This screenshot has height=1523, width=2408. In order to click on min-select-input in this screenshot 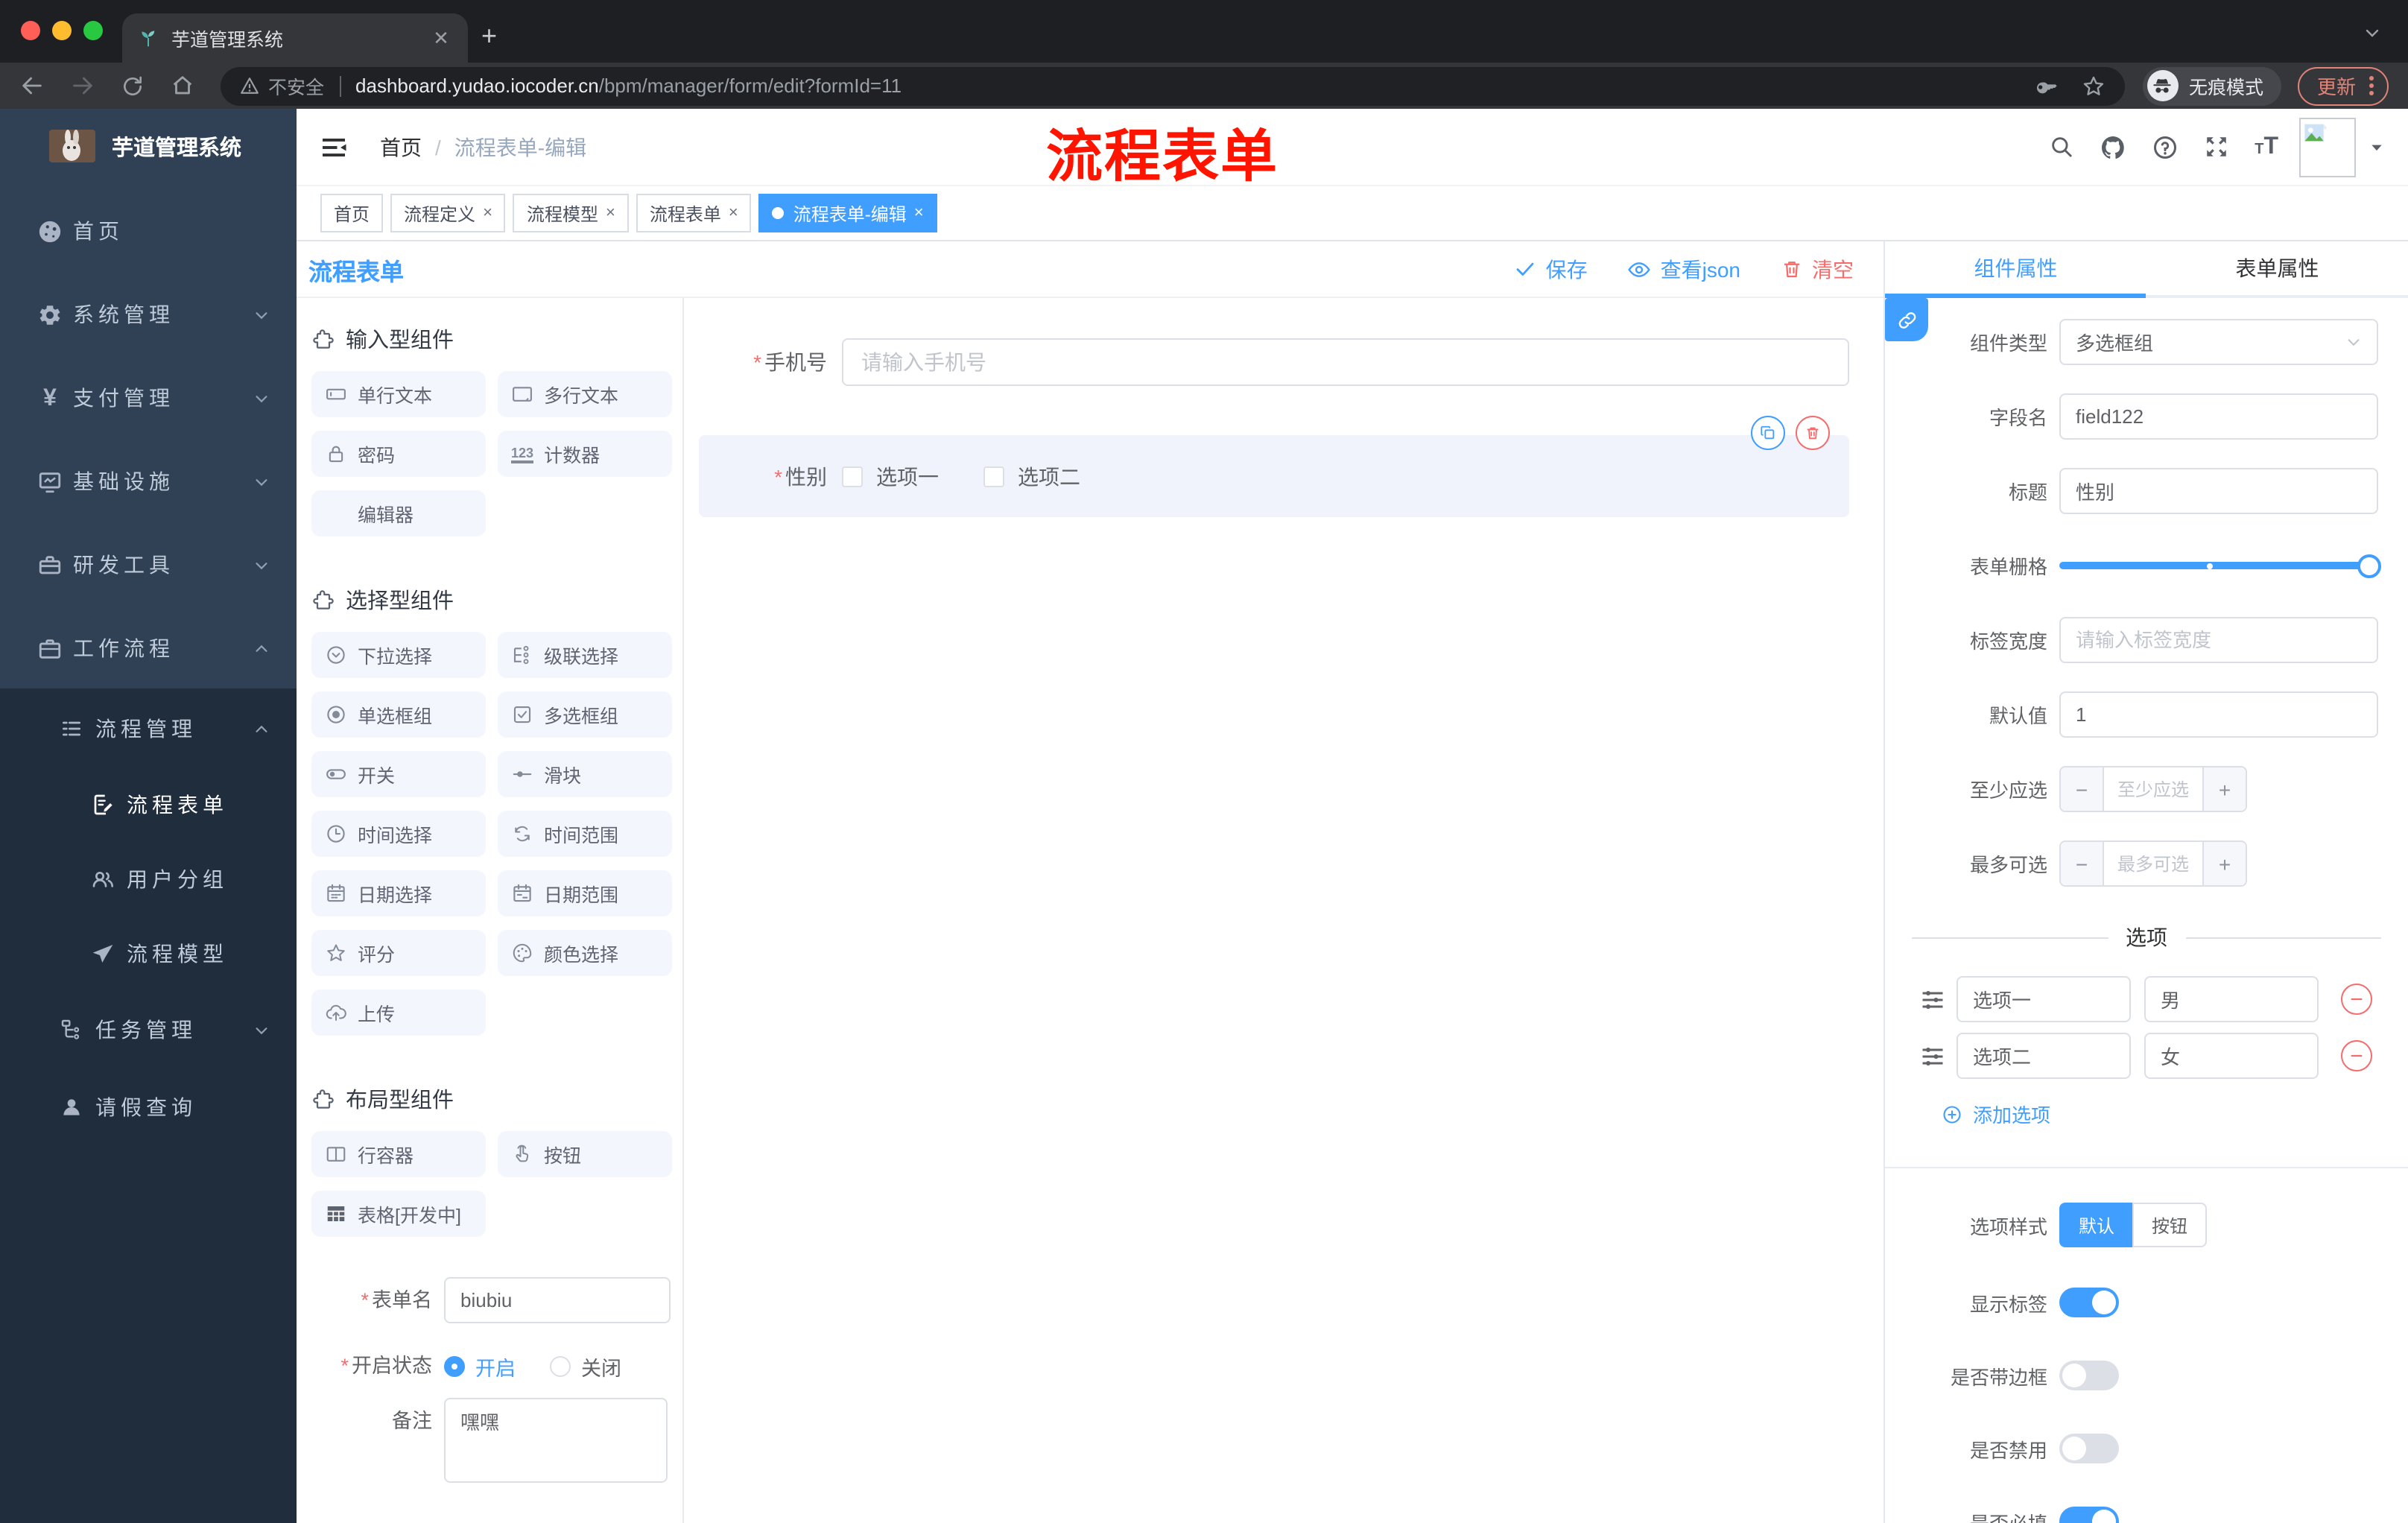, I will do `click(2153, 789)`.